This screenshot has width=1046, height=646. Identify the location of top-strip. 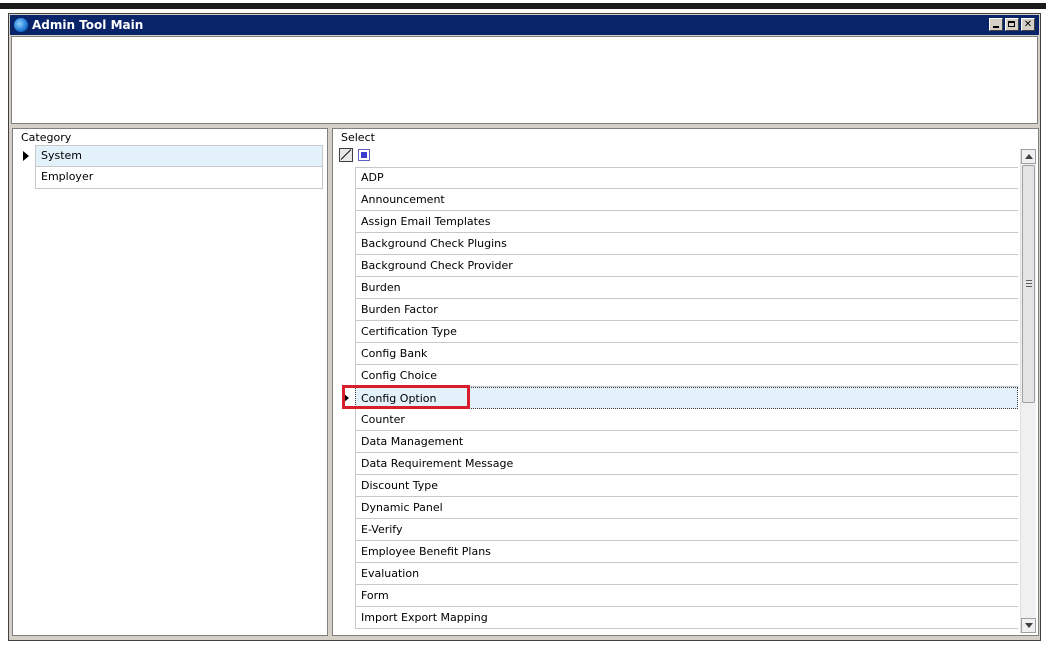
(523, 5).